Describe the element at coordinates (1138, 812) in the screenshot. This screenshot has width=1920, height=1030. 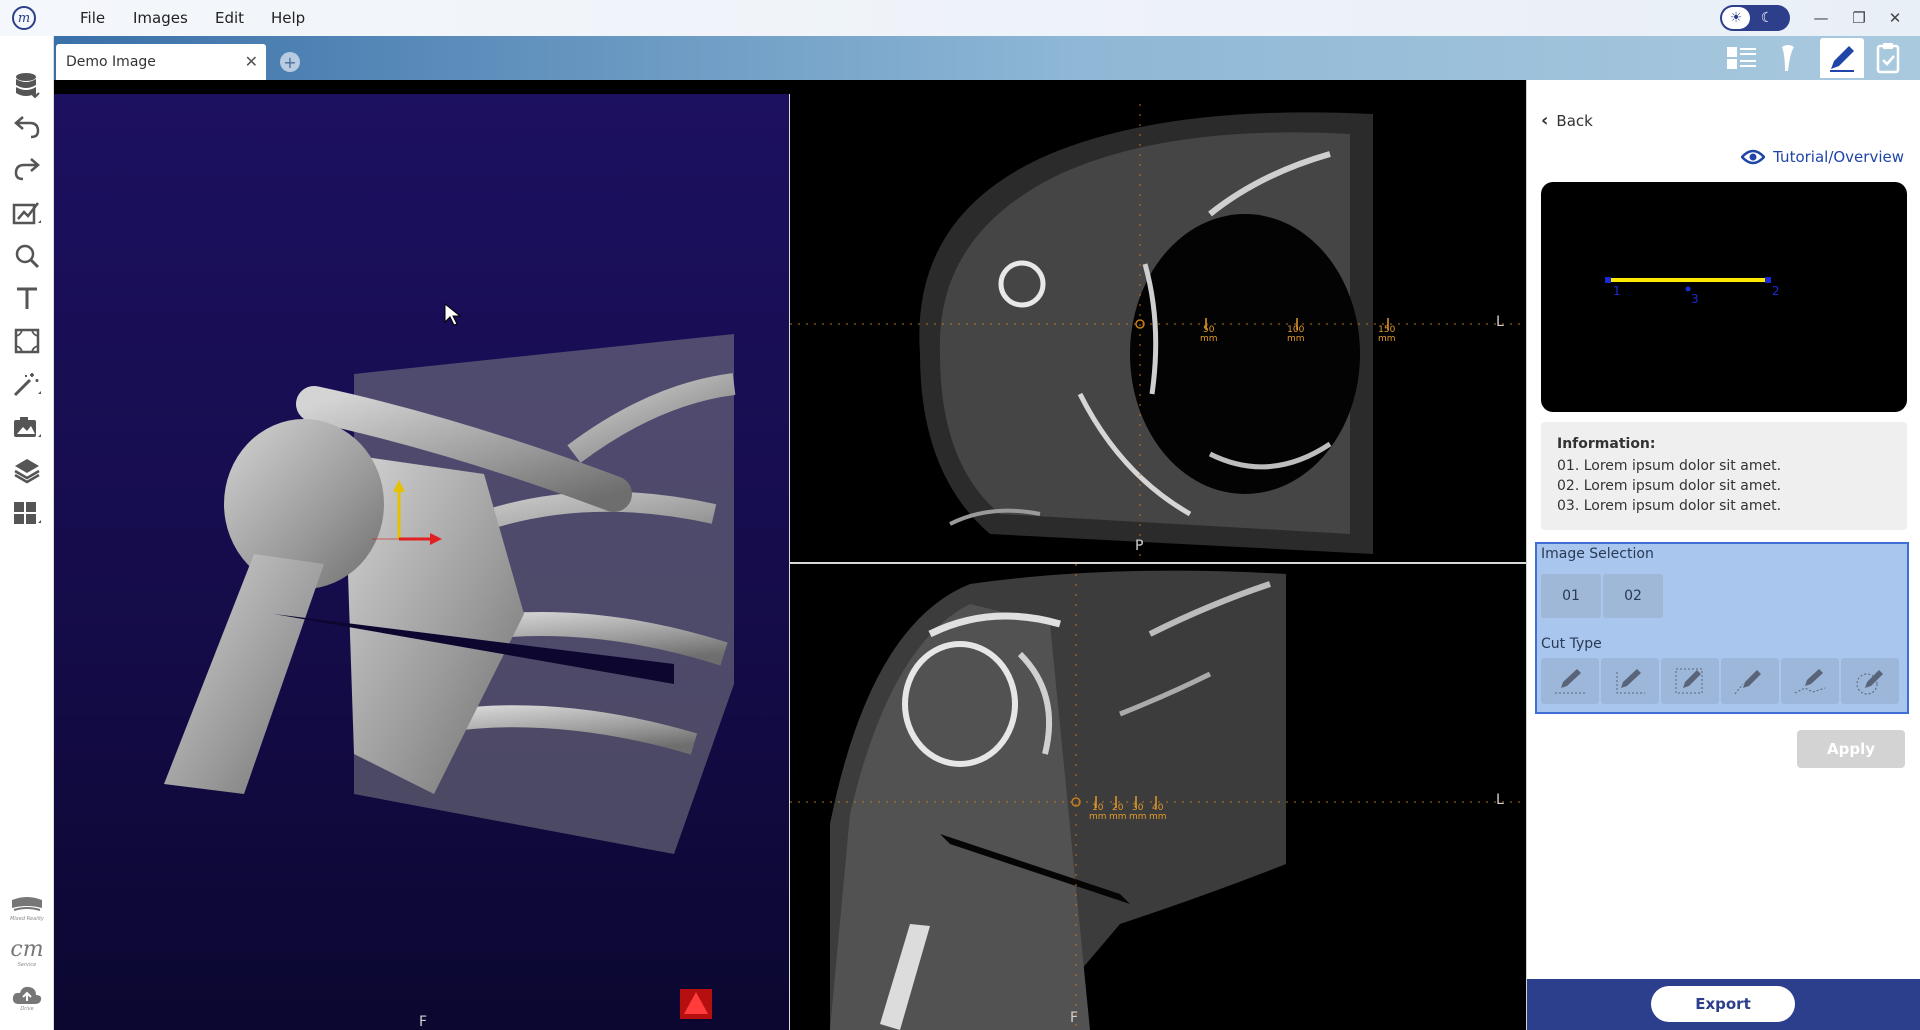
I see `coronal-scale-30: 30 mm` at that location.